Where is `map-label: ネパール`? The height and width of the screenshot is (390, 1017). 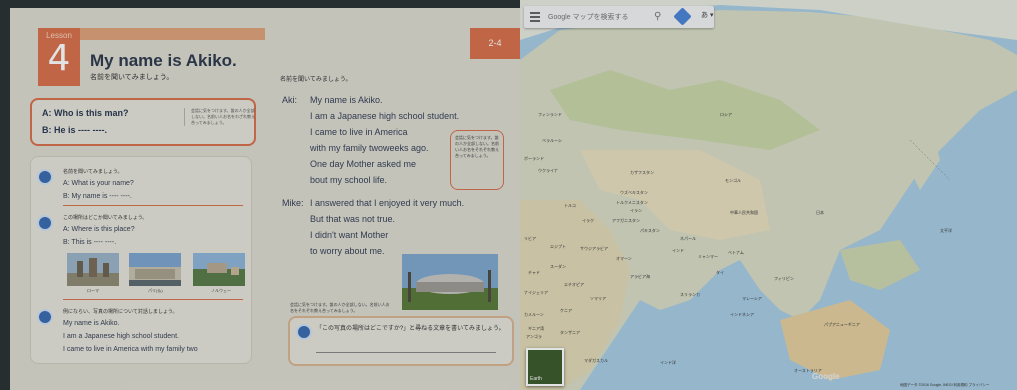
map-label: ネパール is located at coordinates (688, 238).